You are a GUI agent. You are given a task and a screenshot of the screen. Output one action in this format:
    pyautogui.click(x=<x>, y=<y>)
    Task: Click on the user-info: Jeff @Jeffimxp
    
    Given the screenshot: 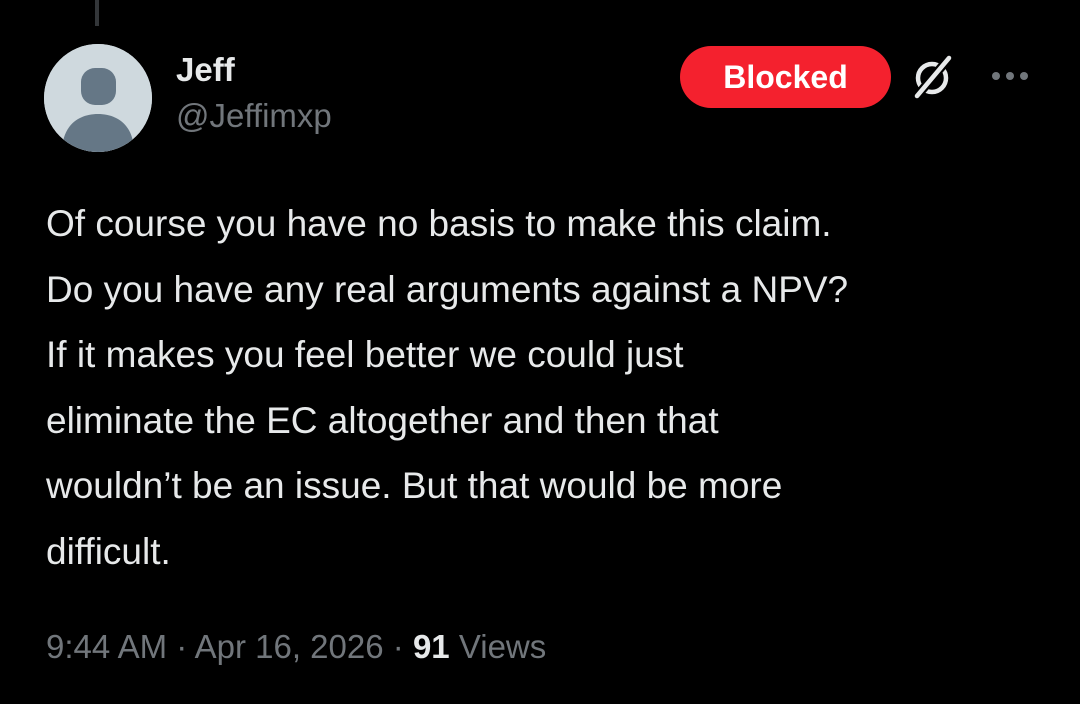 What is the action you would take?
    pyautogui.click(x=254, y=93)
    